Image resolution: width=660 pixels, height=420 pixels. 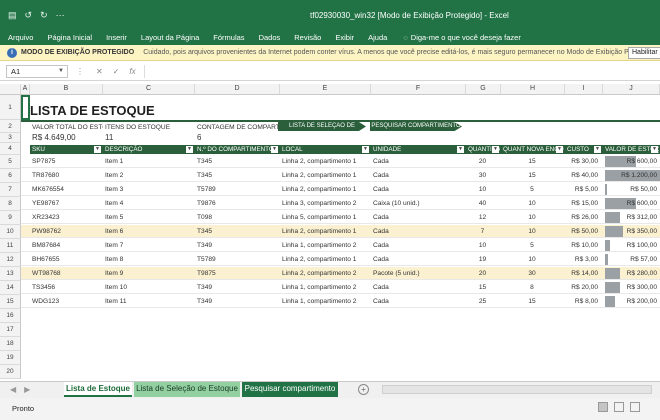 What do you see at coordinates (10, 302) in the screenshot?
I see `row-header: 15` at bounding box center [10, 302].